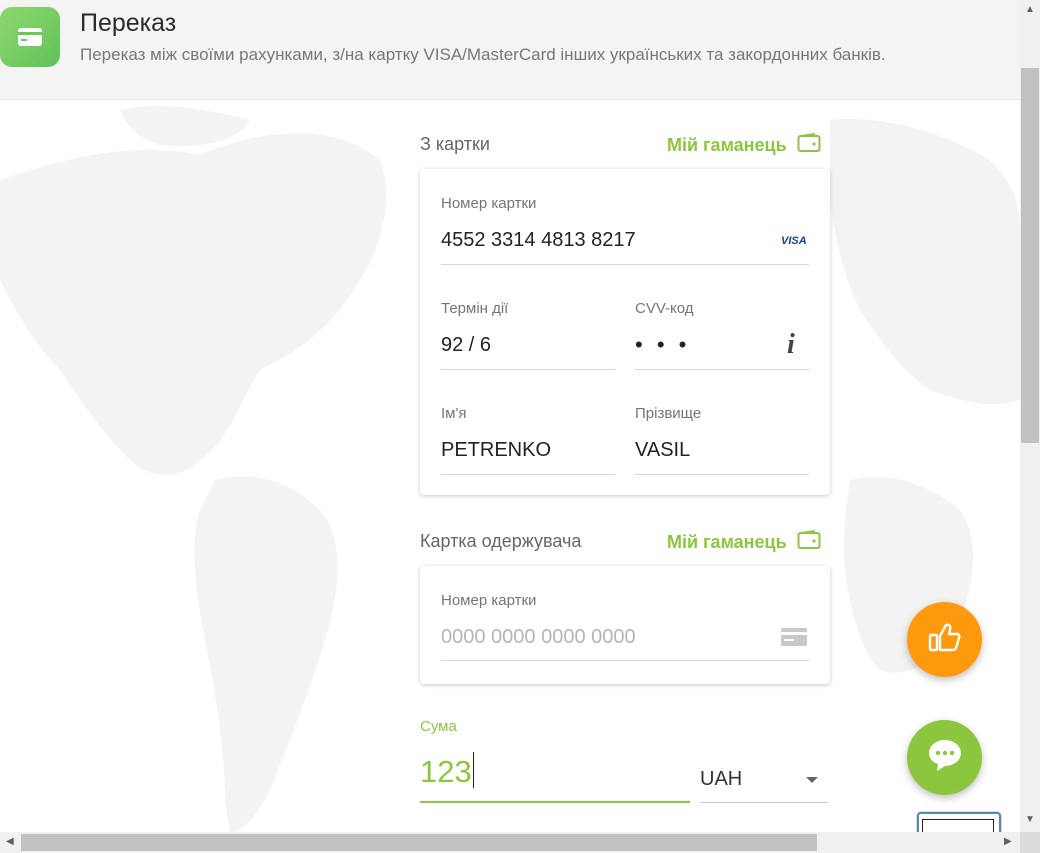 This screenshot has height=853, width=1040. Describe the element at coordinates (501, 541) in the screenshot. I see `recipient-card-label: Картка одержувача` at that location.